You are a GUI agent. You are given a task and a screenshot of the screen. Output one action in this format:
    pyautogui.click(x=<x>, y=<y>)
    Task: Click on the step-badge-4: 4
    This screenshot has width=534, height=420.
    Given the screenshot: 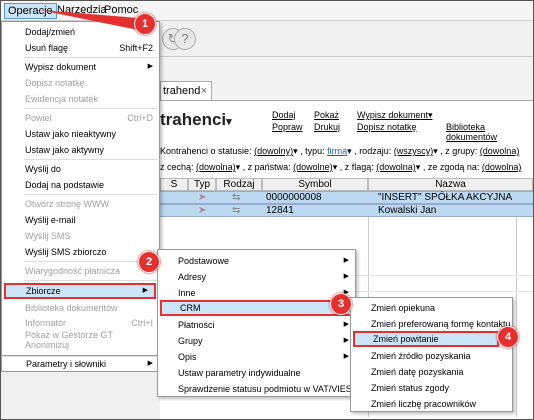 What is the action you would take?
    pyautogui.click(x=508, y=337)
    